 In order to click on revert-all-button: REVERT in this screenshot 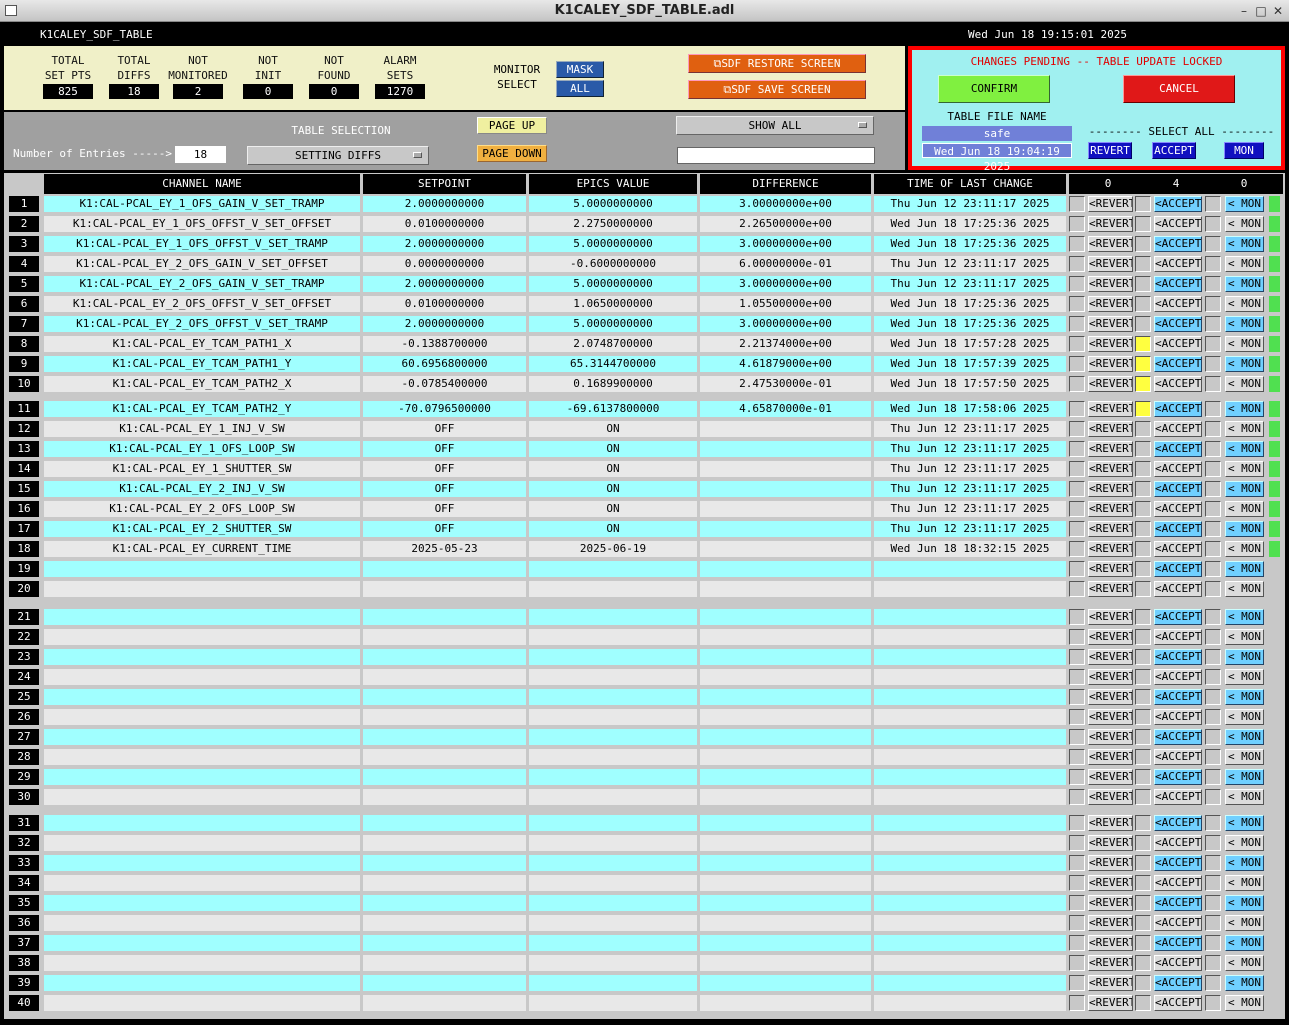, I will do `click(1110, 150)`.